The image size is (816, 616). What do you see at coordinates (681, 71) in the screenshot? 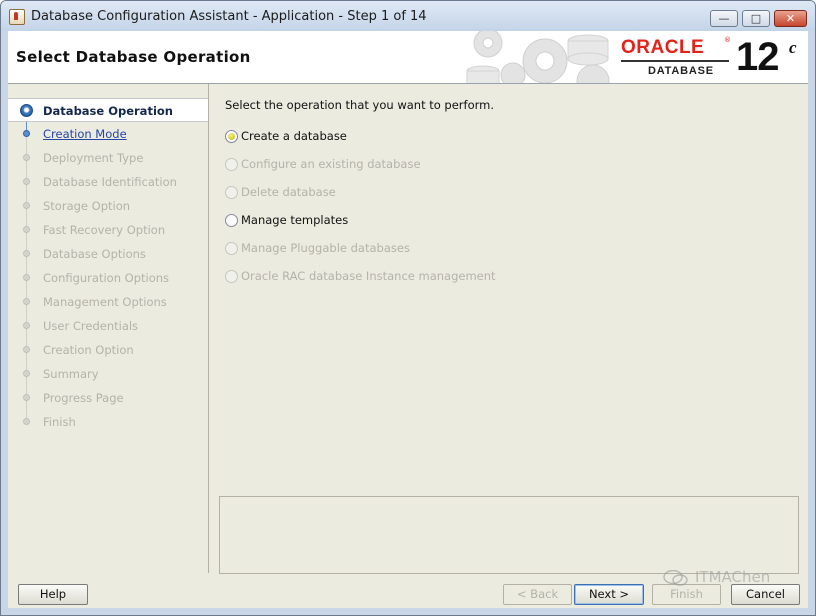
I see `database-product-text: DATABASE` at bounding box center [681, 71].